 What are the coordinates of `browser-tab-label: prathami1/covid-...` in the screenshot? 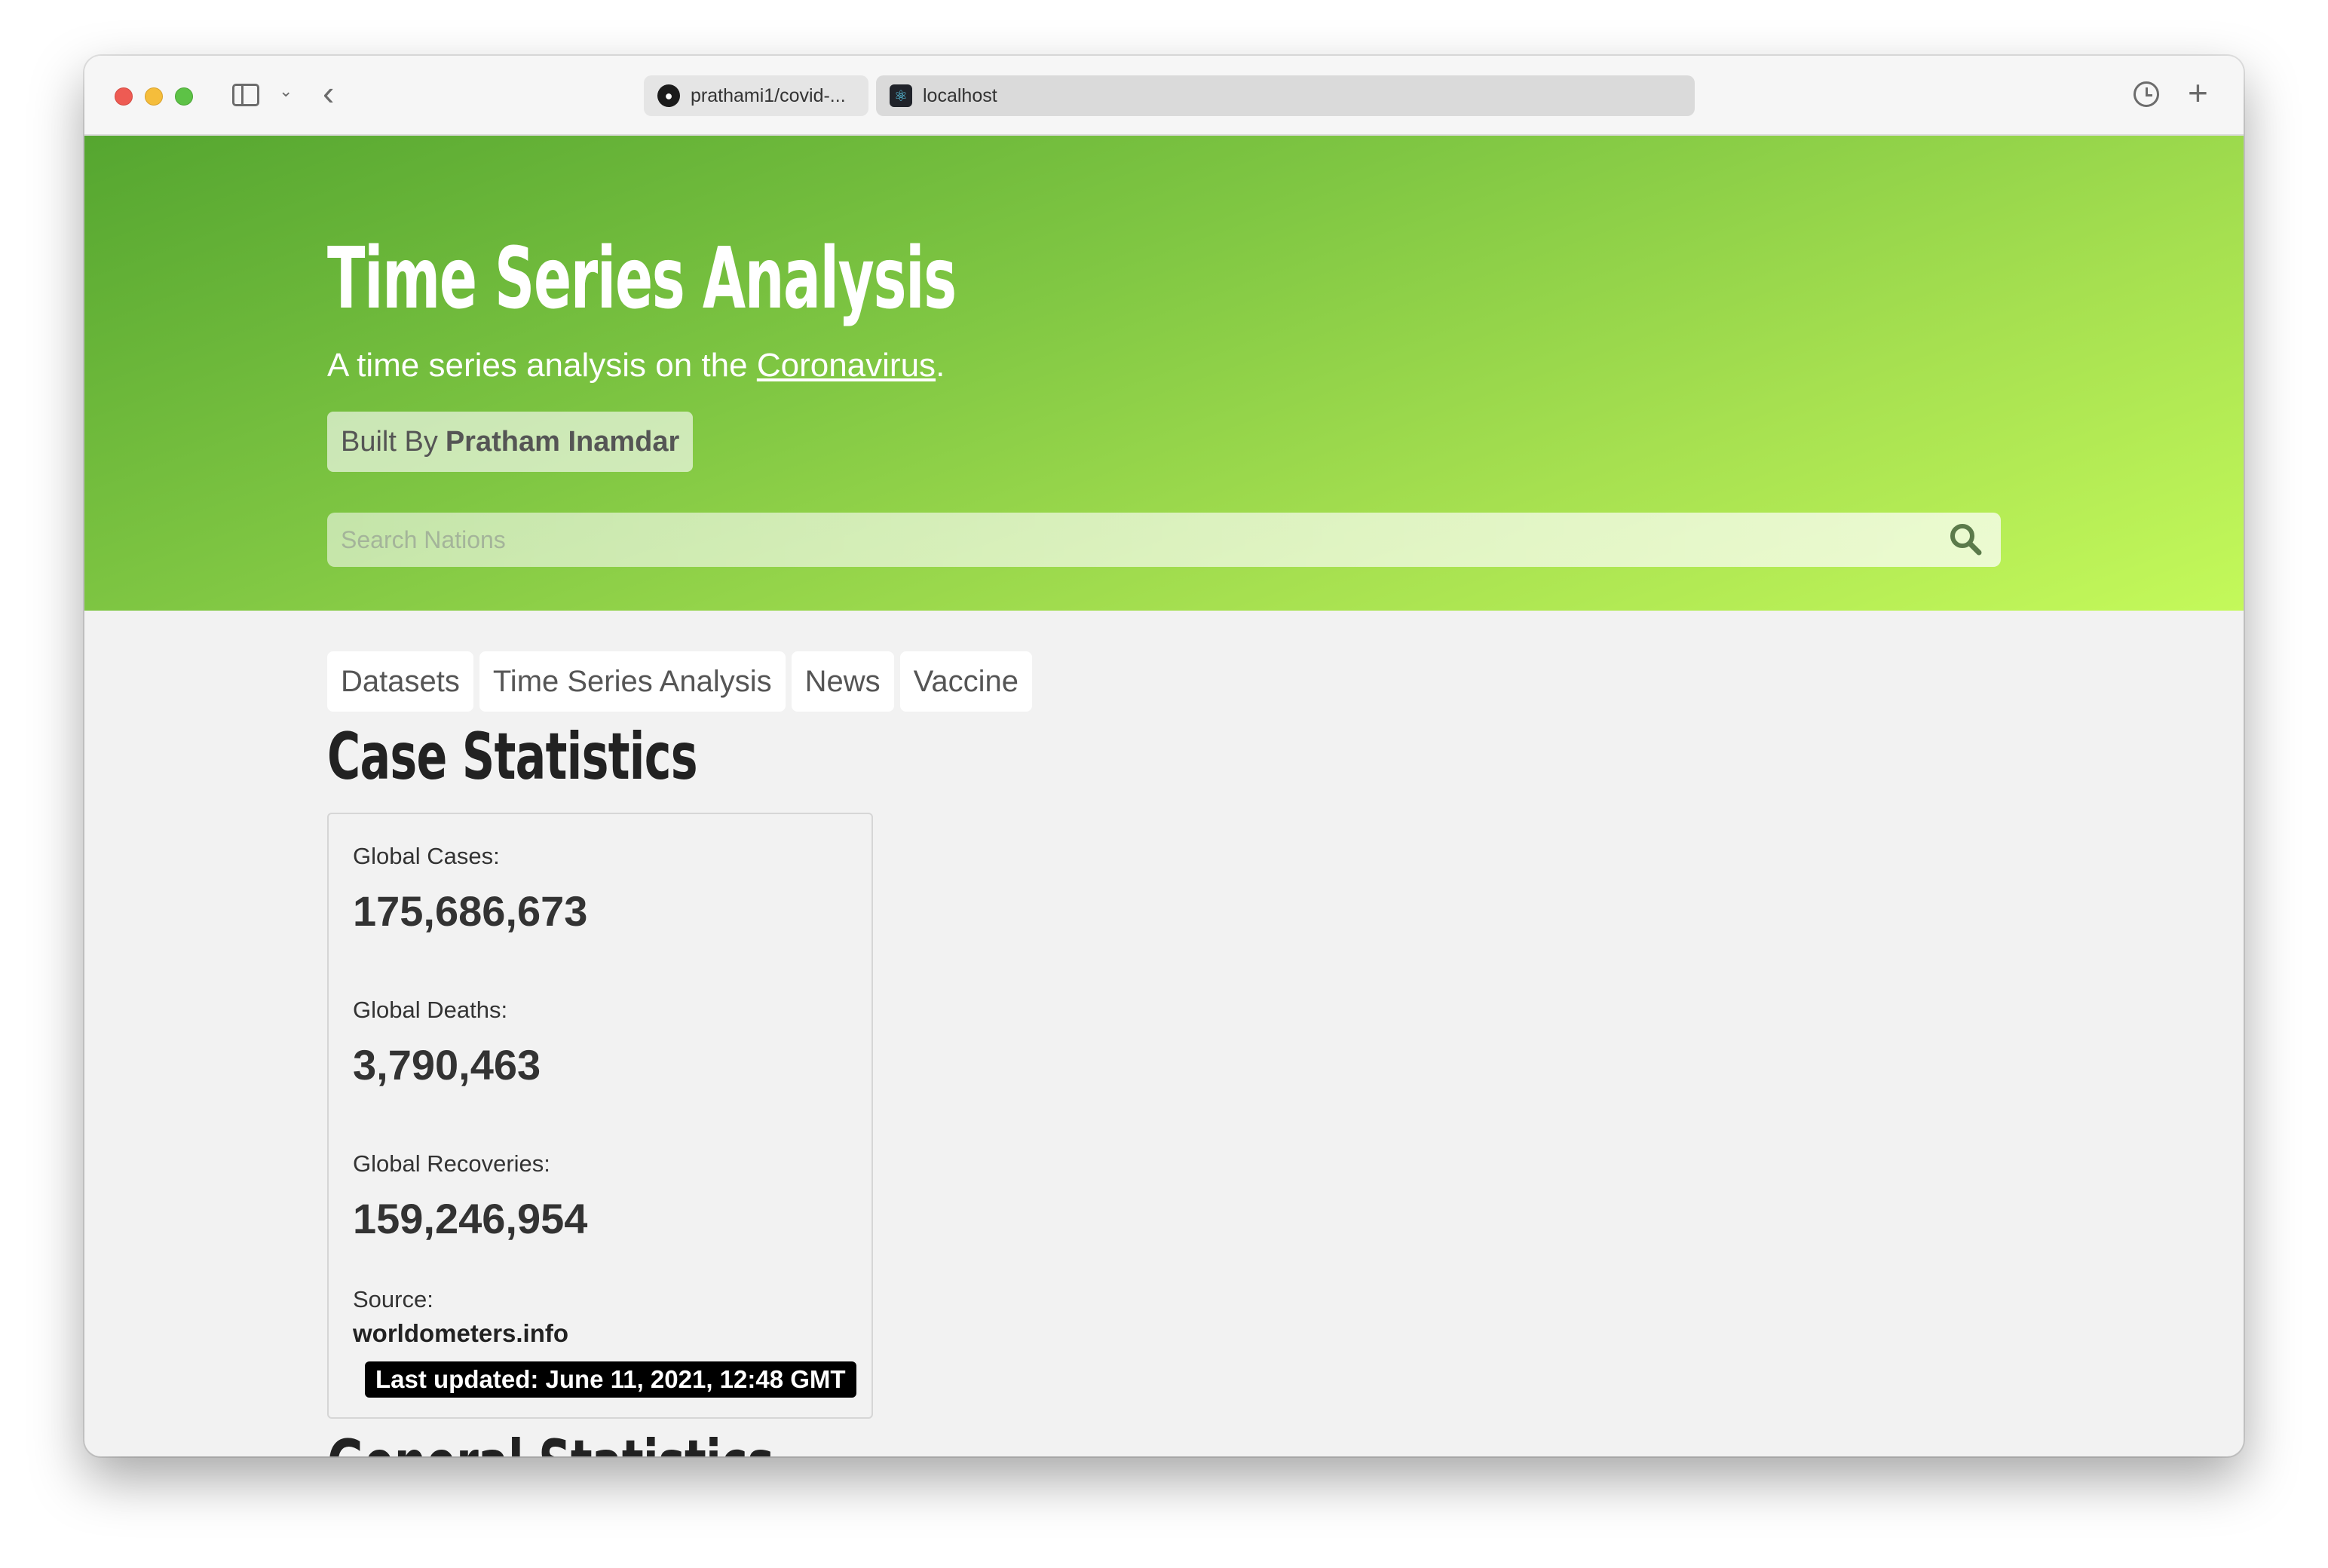 It's located at (768, 95).